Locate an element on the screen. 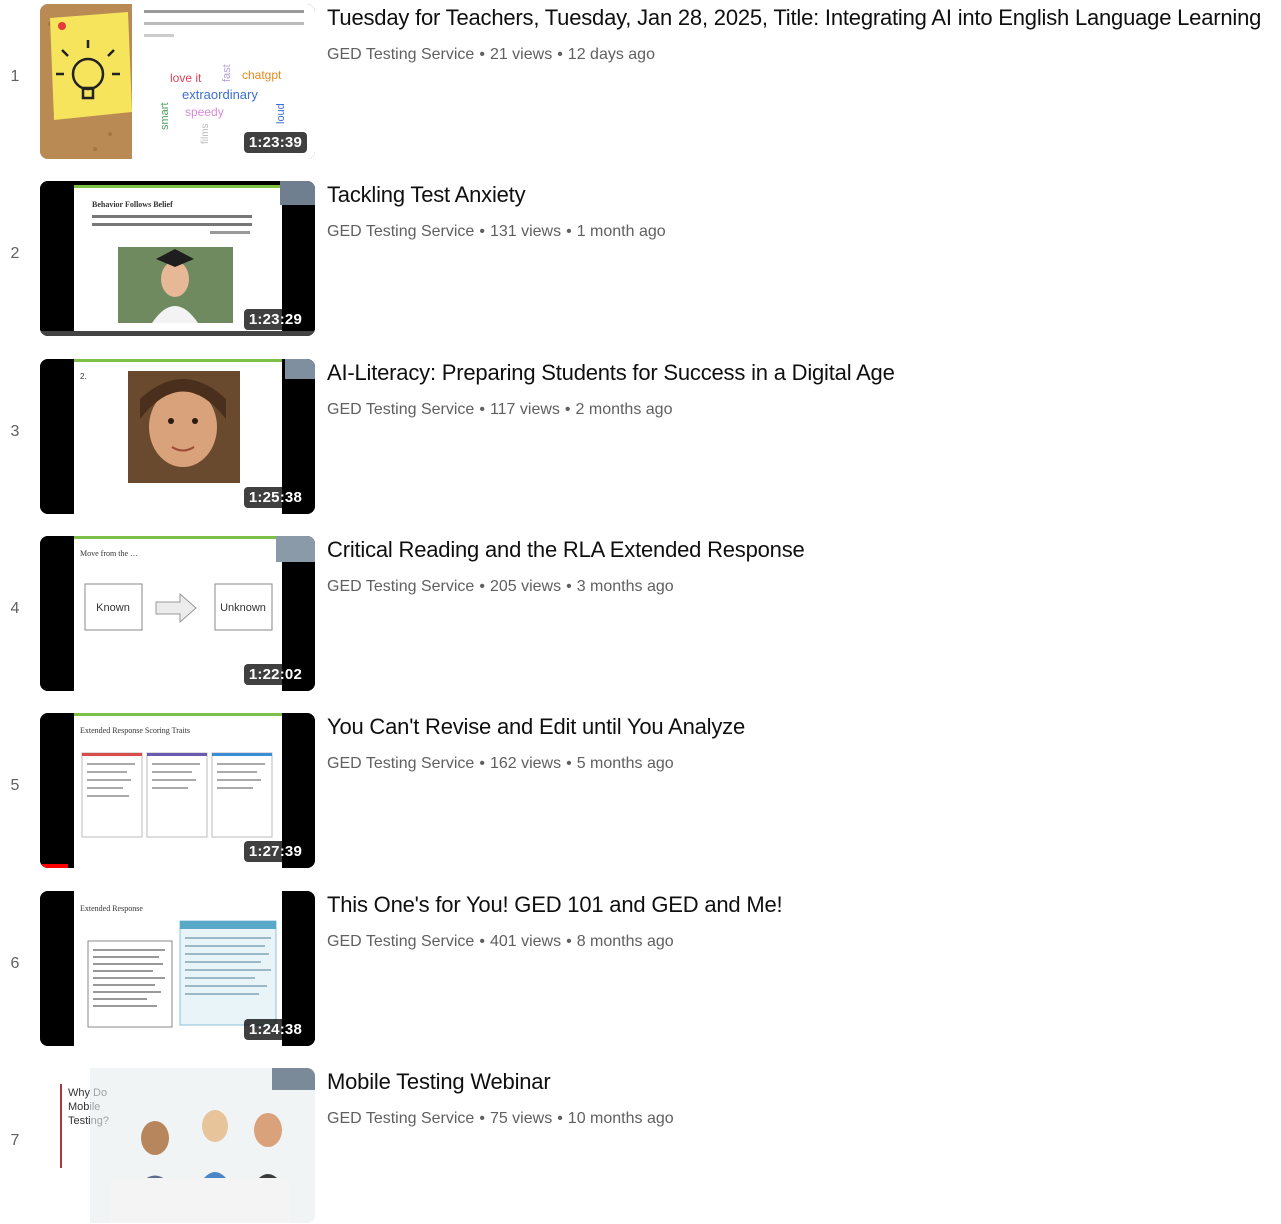 Image resolution: width=1281 pixels, height=1224 pixels. upload-age: 3 months ago is located at coordinates (625, 586).